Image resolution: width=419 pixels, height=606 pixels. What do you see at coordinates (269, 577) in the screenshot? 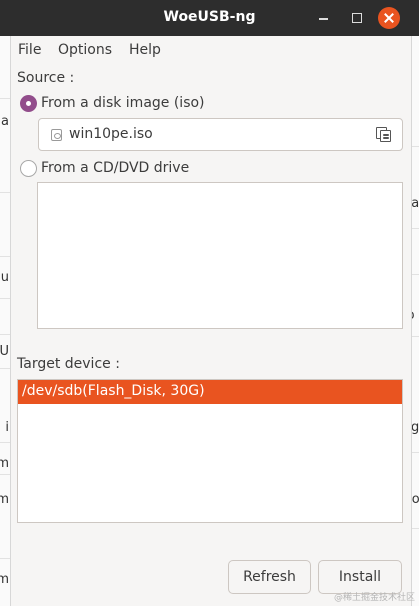
I see `refresh-button: Refresh` at bounding box center [269, 577].